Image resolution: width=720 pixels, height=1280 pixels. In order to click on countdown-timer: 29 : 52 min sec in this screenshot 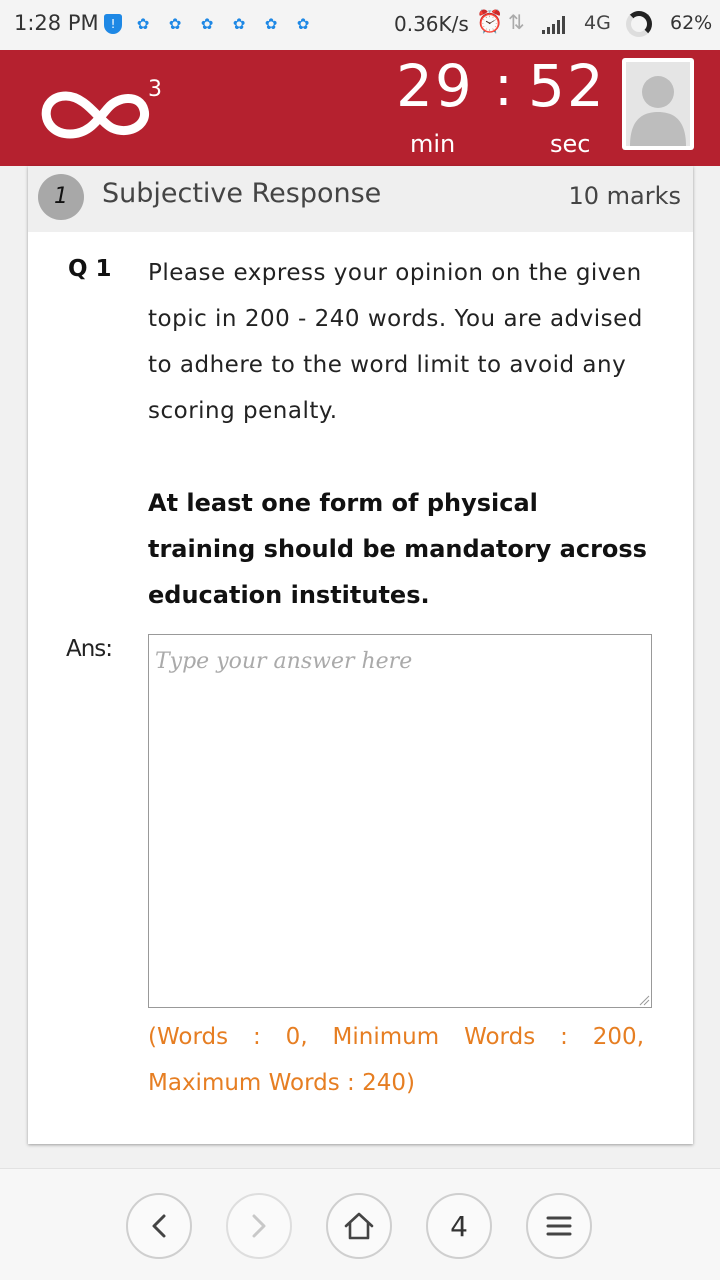, I will do `click(506, 107)`.